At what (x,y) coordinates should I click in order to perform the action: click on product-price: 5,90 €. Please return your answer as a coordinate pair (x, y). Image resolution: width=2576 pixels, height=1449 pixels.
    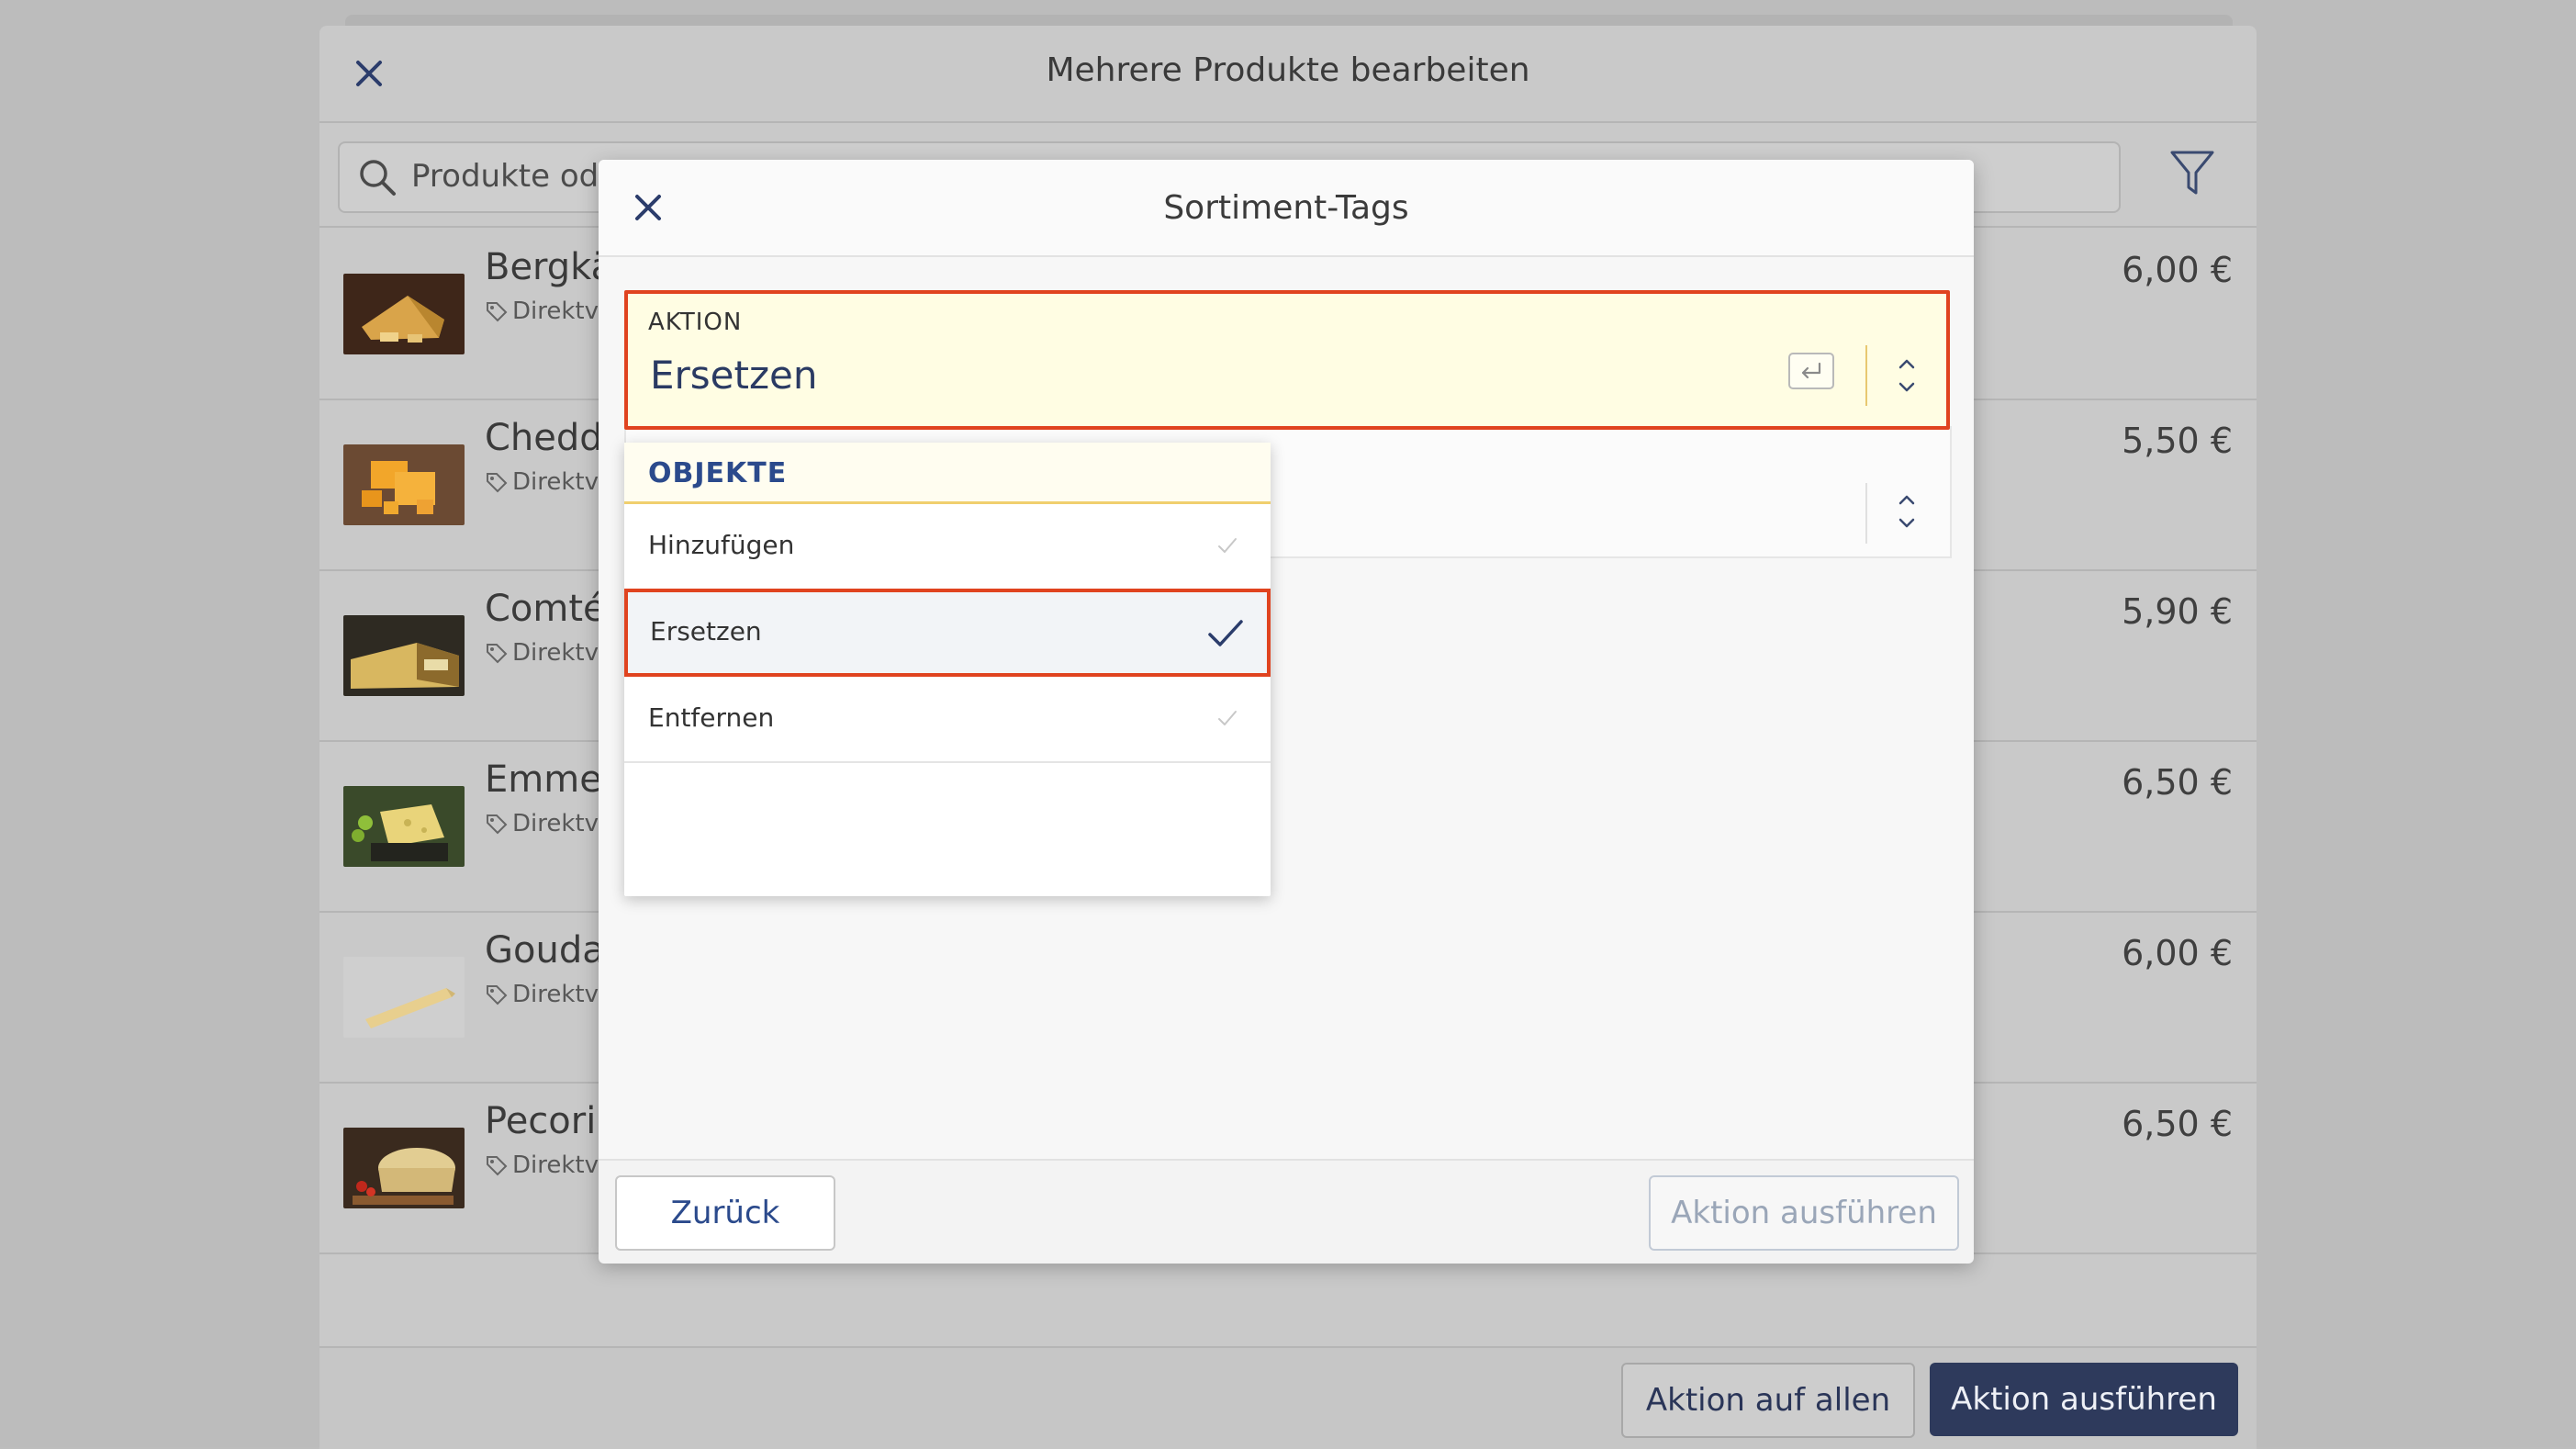
    Looking at the image, I should click on (2177, 611).